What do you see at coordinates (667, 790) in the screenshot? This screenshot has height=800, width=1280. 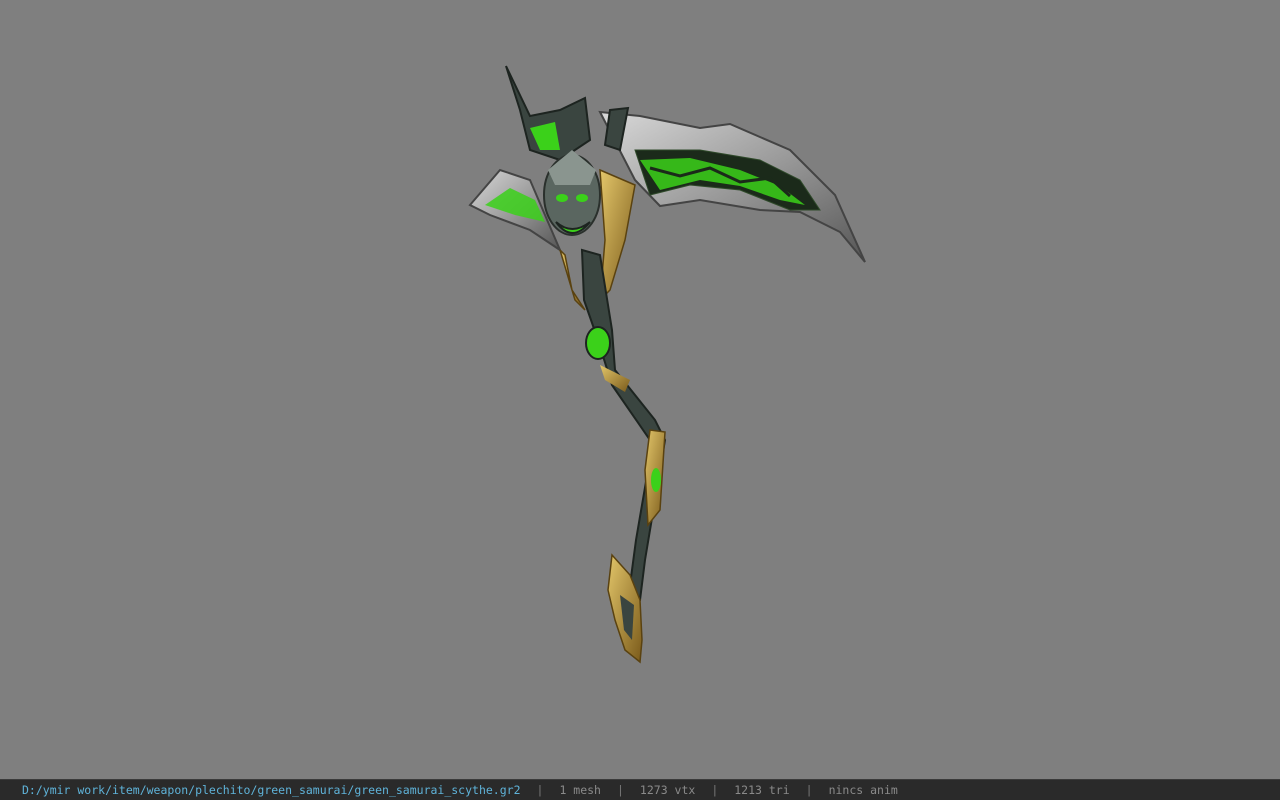 I see `vertex-count: 1273 vtx` at bounding box center [667, 790].